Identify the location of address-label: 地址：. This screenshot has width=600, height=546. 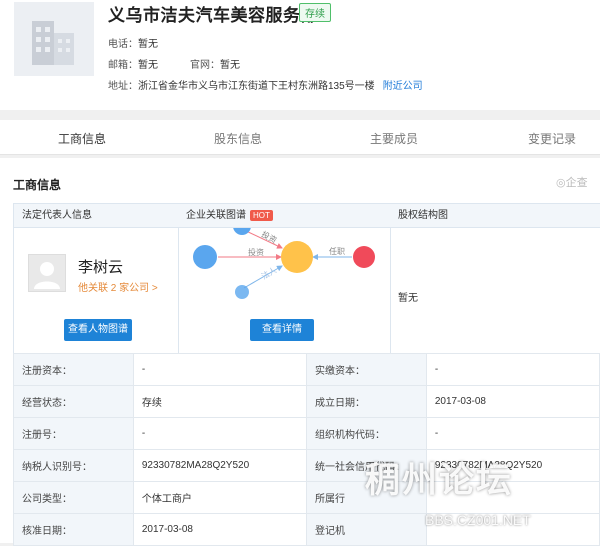
(123, 86).